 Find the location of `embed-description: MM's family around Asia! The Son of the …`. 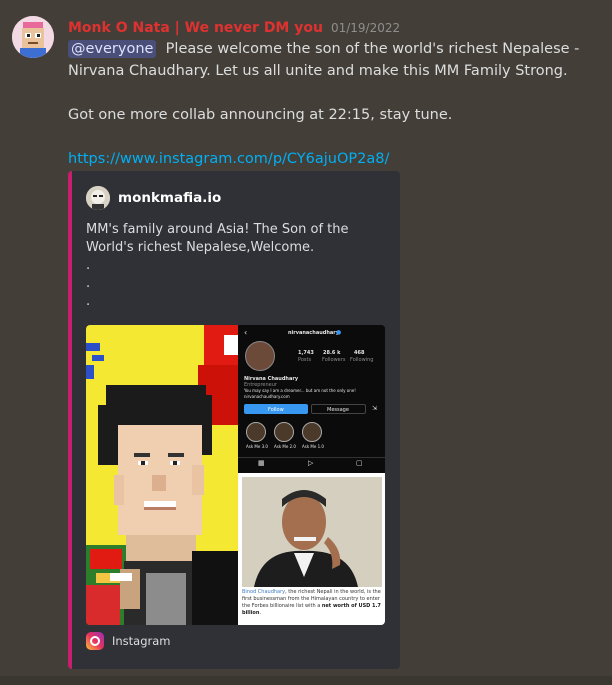

embed-description: MM's family around Asia! The Son of the … is located at coordinates (236, 266).